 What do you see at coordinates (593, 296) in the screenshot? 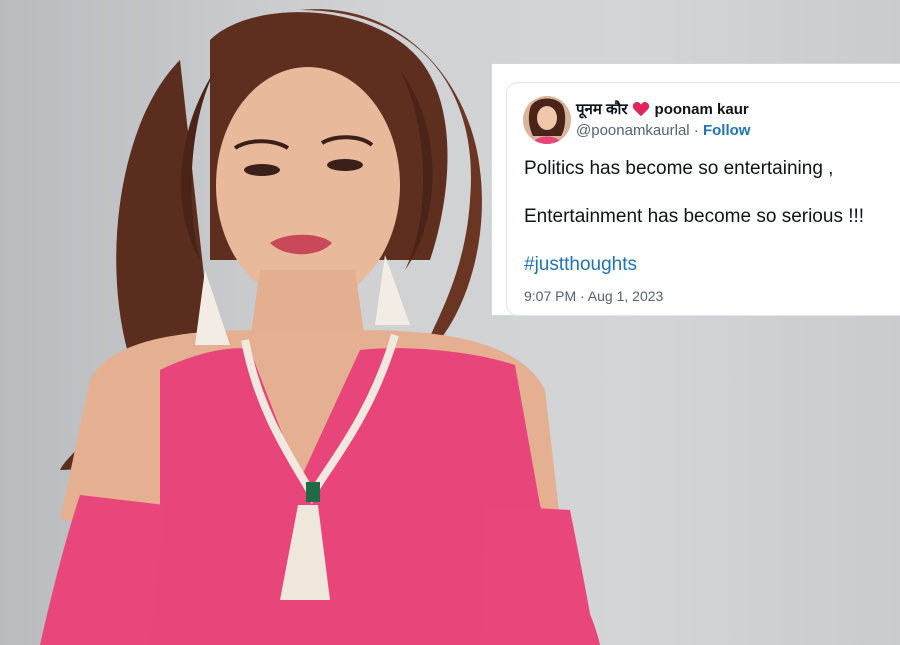
I see `tweet-timestamp: 9:07 PM · Aug 1, 2023` at bounding box center [593, 296].